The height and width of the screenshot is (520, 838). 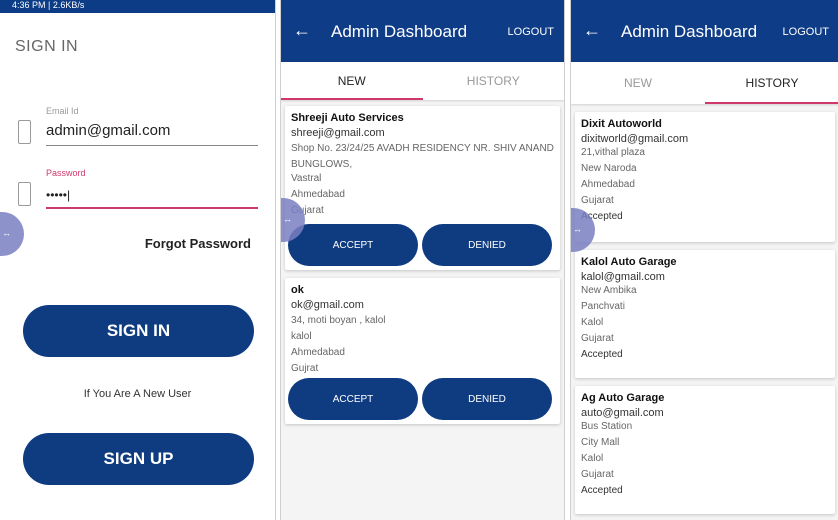 What do you see at coordinates (609, 168) in the screenshot?
I see `garage-line: New Naroda` at bounding box center [609, 168].